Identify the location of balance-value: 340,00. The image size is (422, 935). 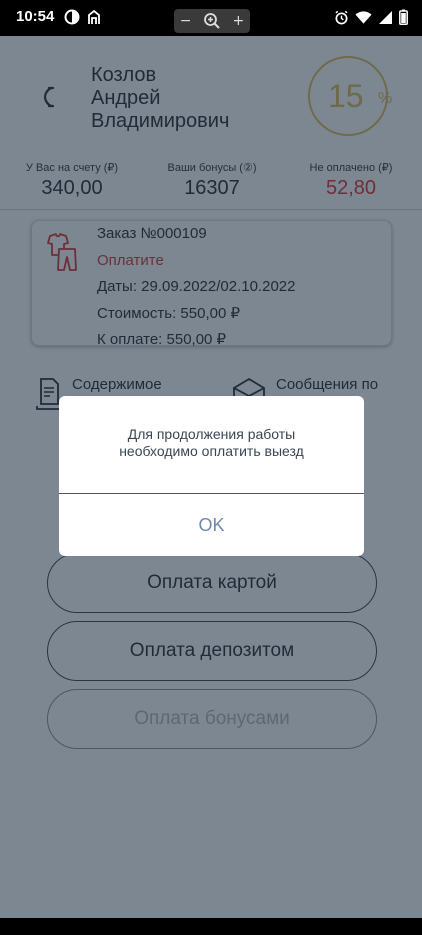
(72, 188).